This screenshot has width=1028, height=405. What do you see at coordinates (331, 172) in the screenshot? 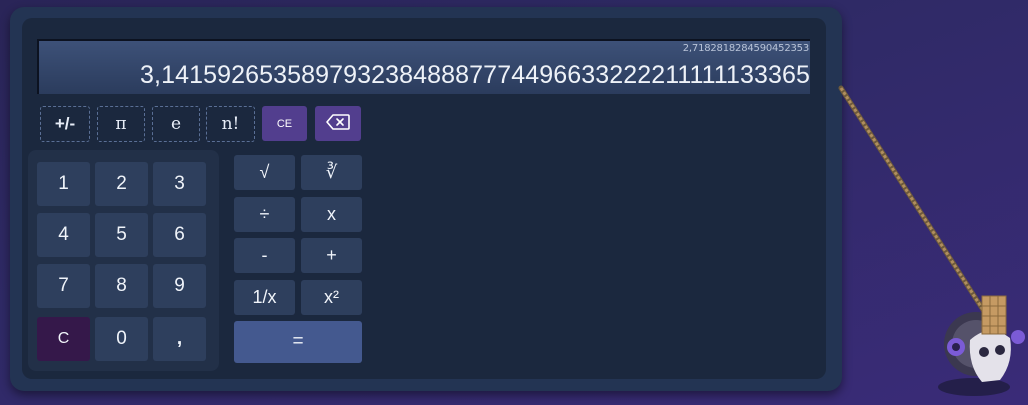
I see `cube-root-button: ∛` at bounding box center [331, 172].